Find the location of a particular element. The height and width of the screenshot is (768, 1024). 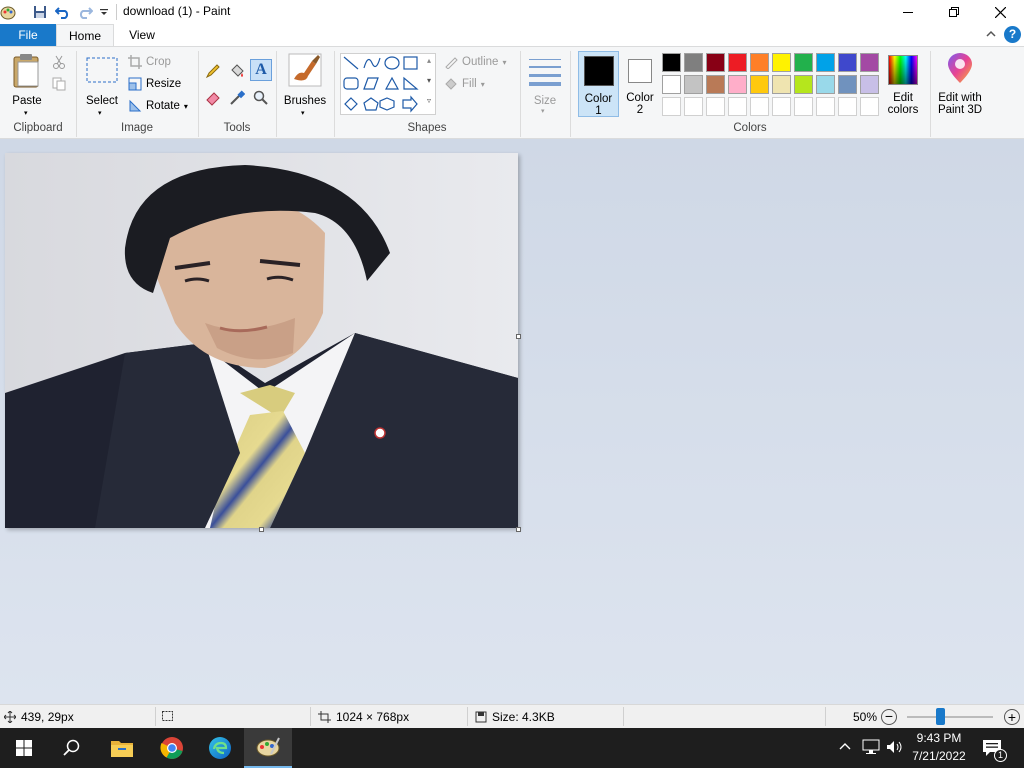

volume-icon is located at coordinates (895, 748).